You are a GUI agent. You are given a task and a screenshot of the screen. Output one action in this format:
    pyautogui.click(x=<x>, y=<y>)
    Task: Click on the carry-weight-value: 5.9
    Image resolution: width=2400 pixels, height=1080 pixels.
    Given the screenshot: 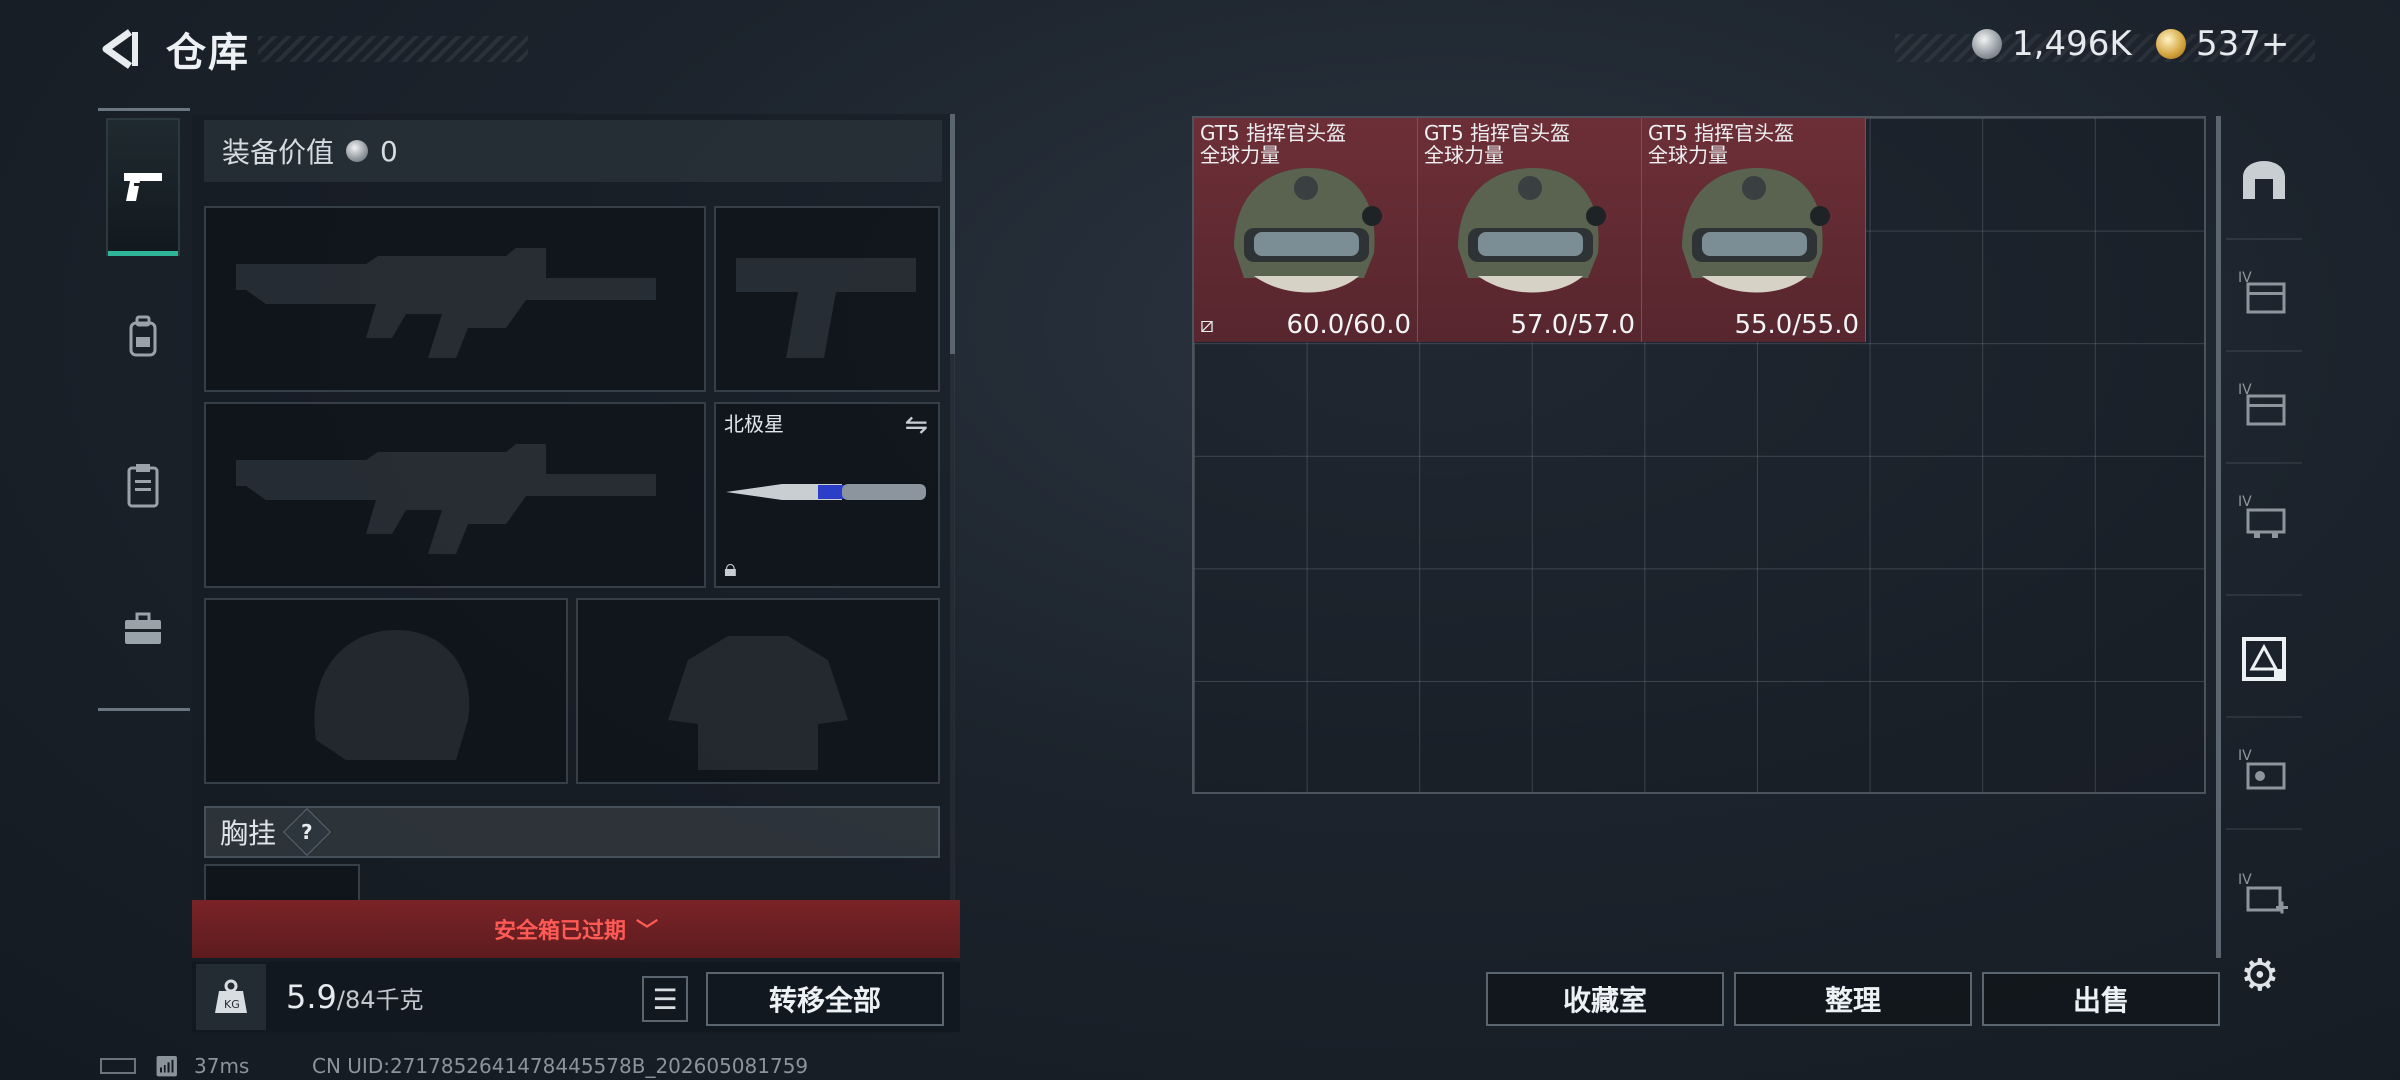 What is the action you would take?
    pyautogui.click(x=311, y=997)
    